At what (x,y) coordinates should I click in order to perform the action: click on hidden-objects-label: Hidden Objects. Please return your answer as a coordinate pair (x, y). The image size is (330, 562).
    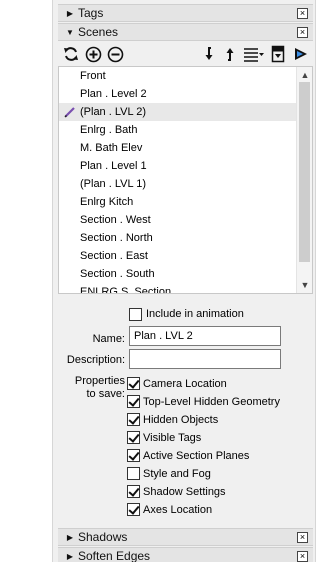
    Looking at the image, I should click on (181, 420).